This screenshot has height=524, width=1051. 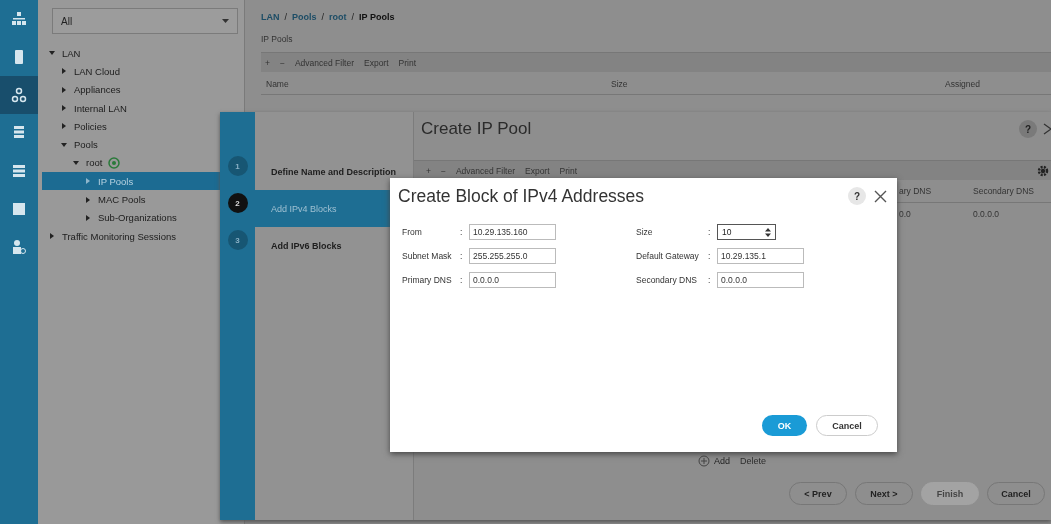 I want to click on section-title: IP Pools, so click(x=277, y=39).